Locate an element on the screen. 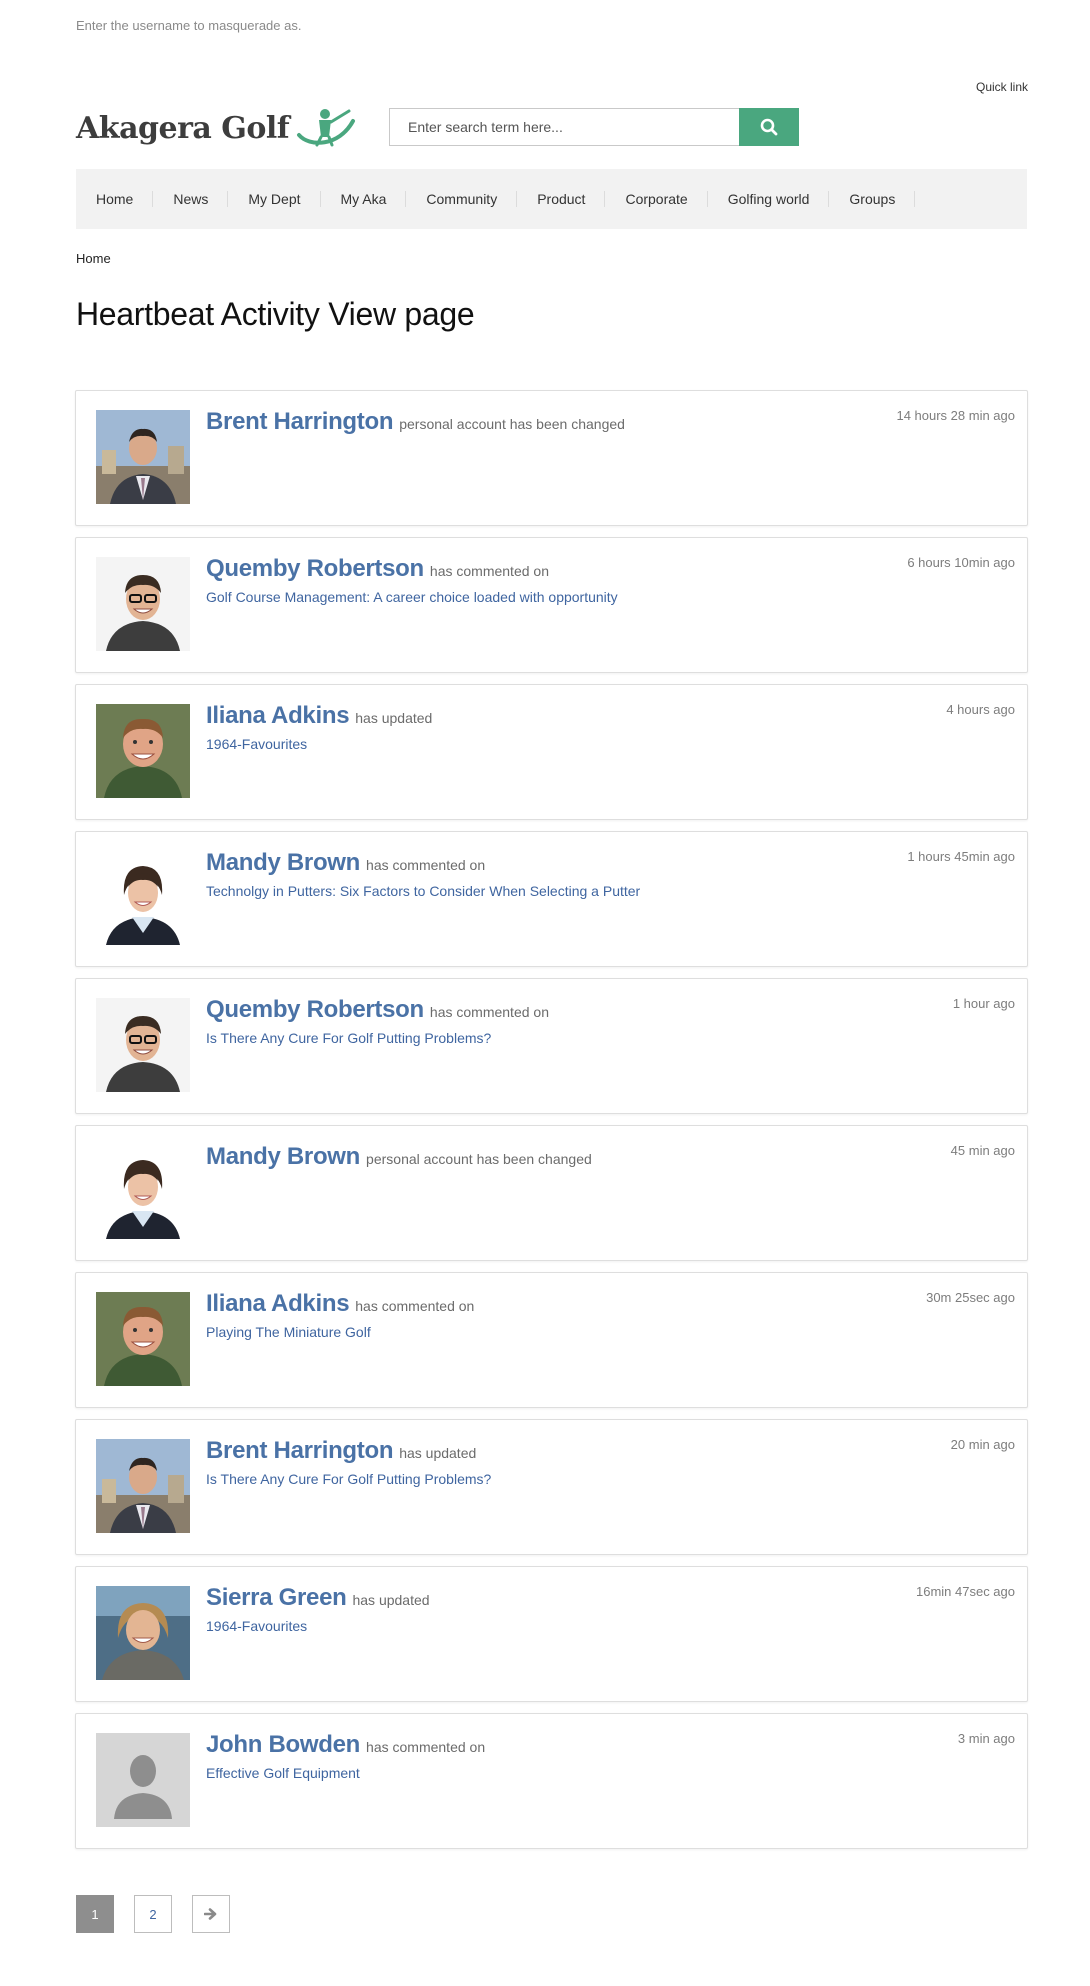 This screenshot has width=1090, height=1986. nav-item-home: Home is located at coordinates (115, 199).